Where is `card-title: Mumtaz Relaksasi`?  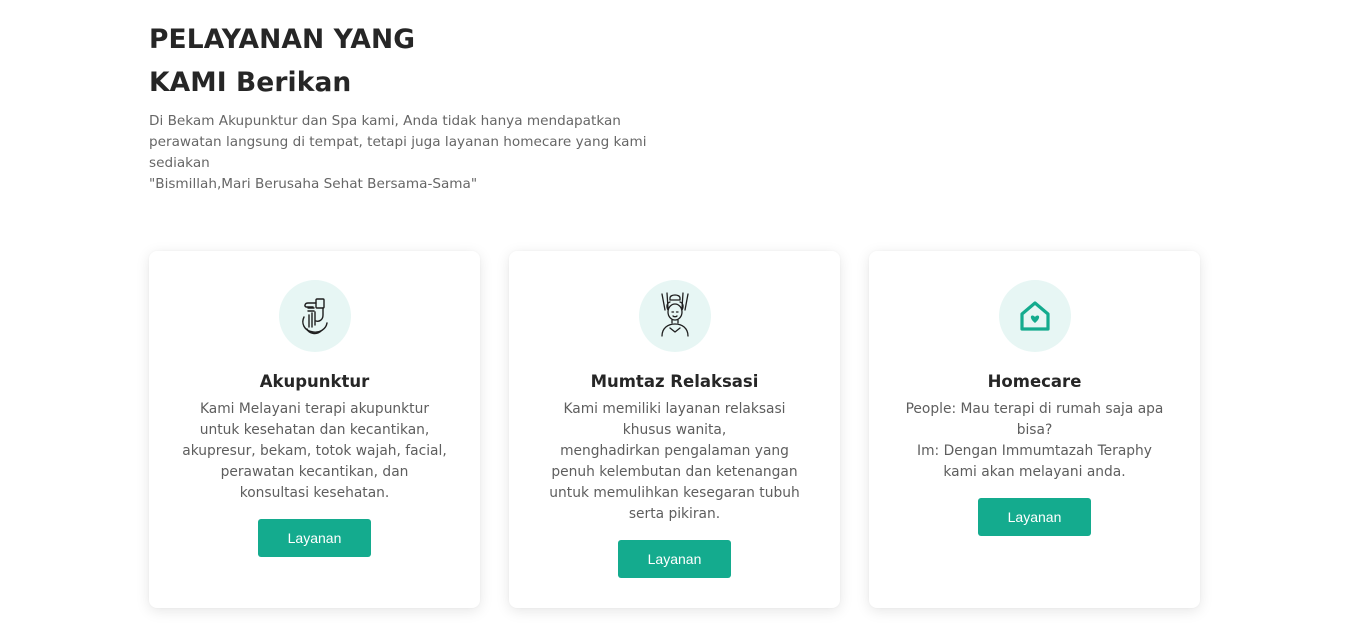 card-title: Mumtaz Relaksasi is located at coordinates (674, 381).